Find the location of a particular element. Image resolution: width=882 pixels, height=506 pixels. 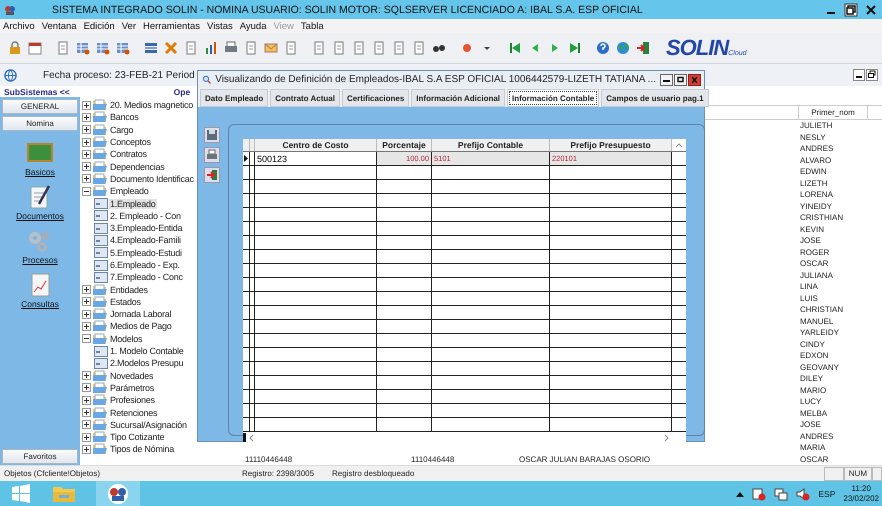

column-header: Centro de Costo is located at coordinates (316, 145).